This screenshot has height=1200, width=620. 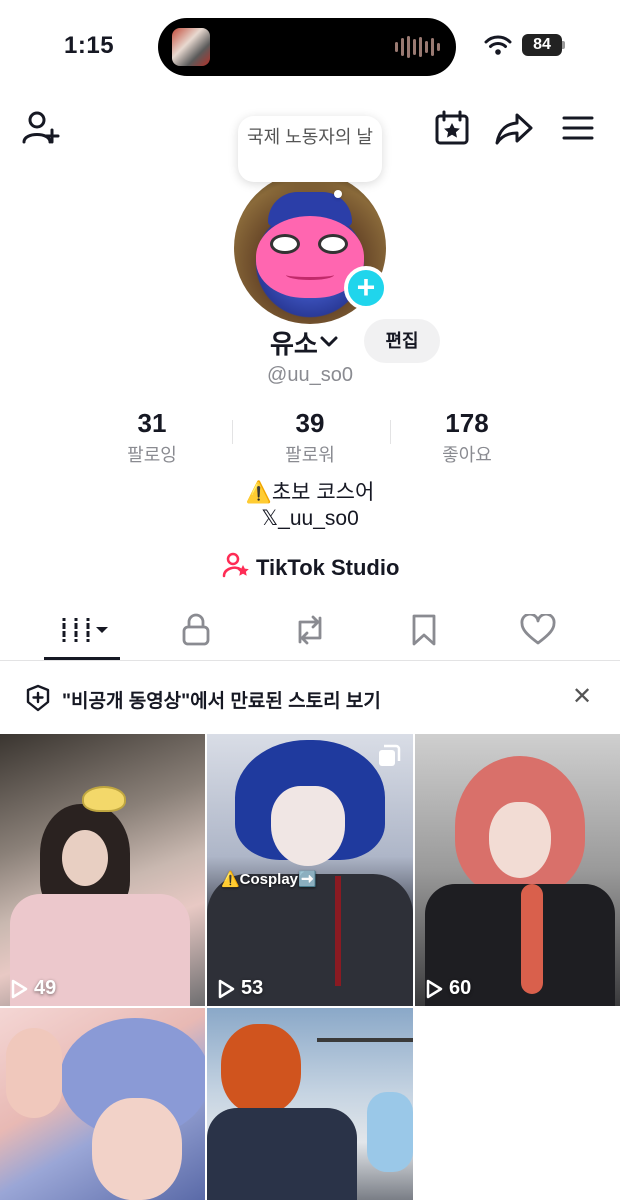 I want to click on liked-tab, so click(x=538, y=630).